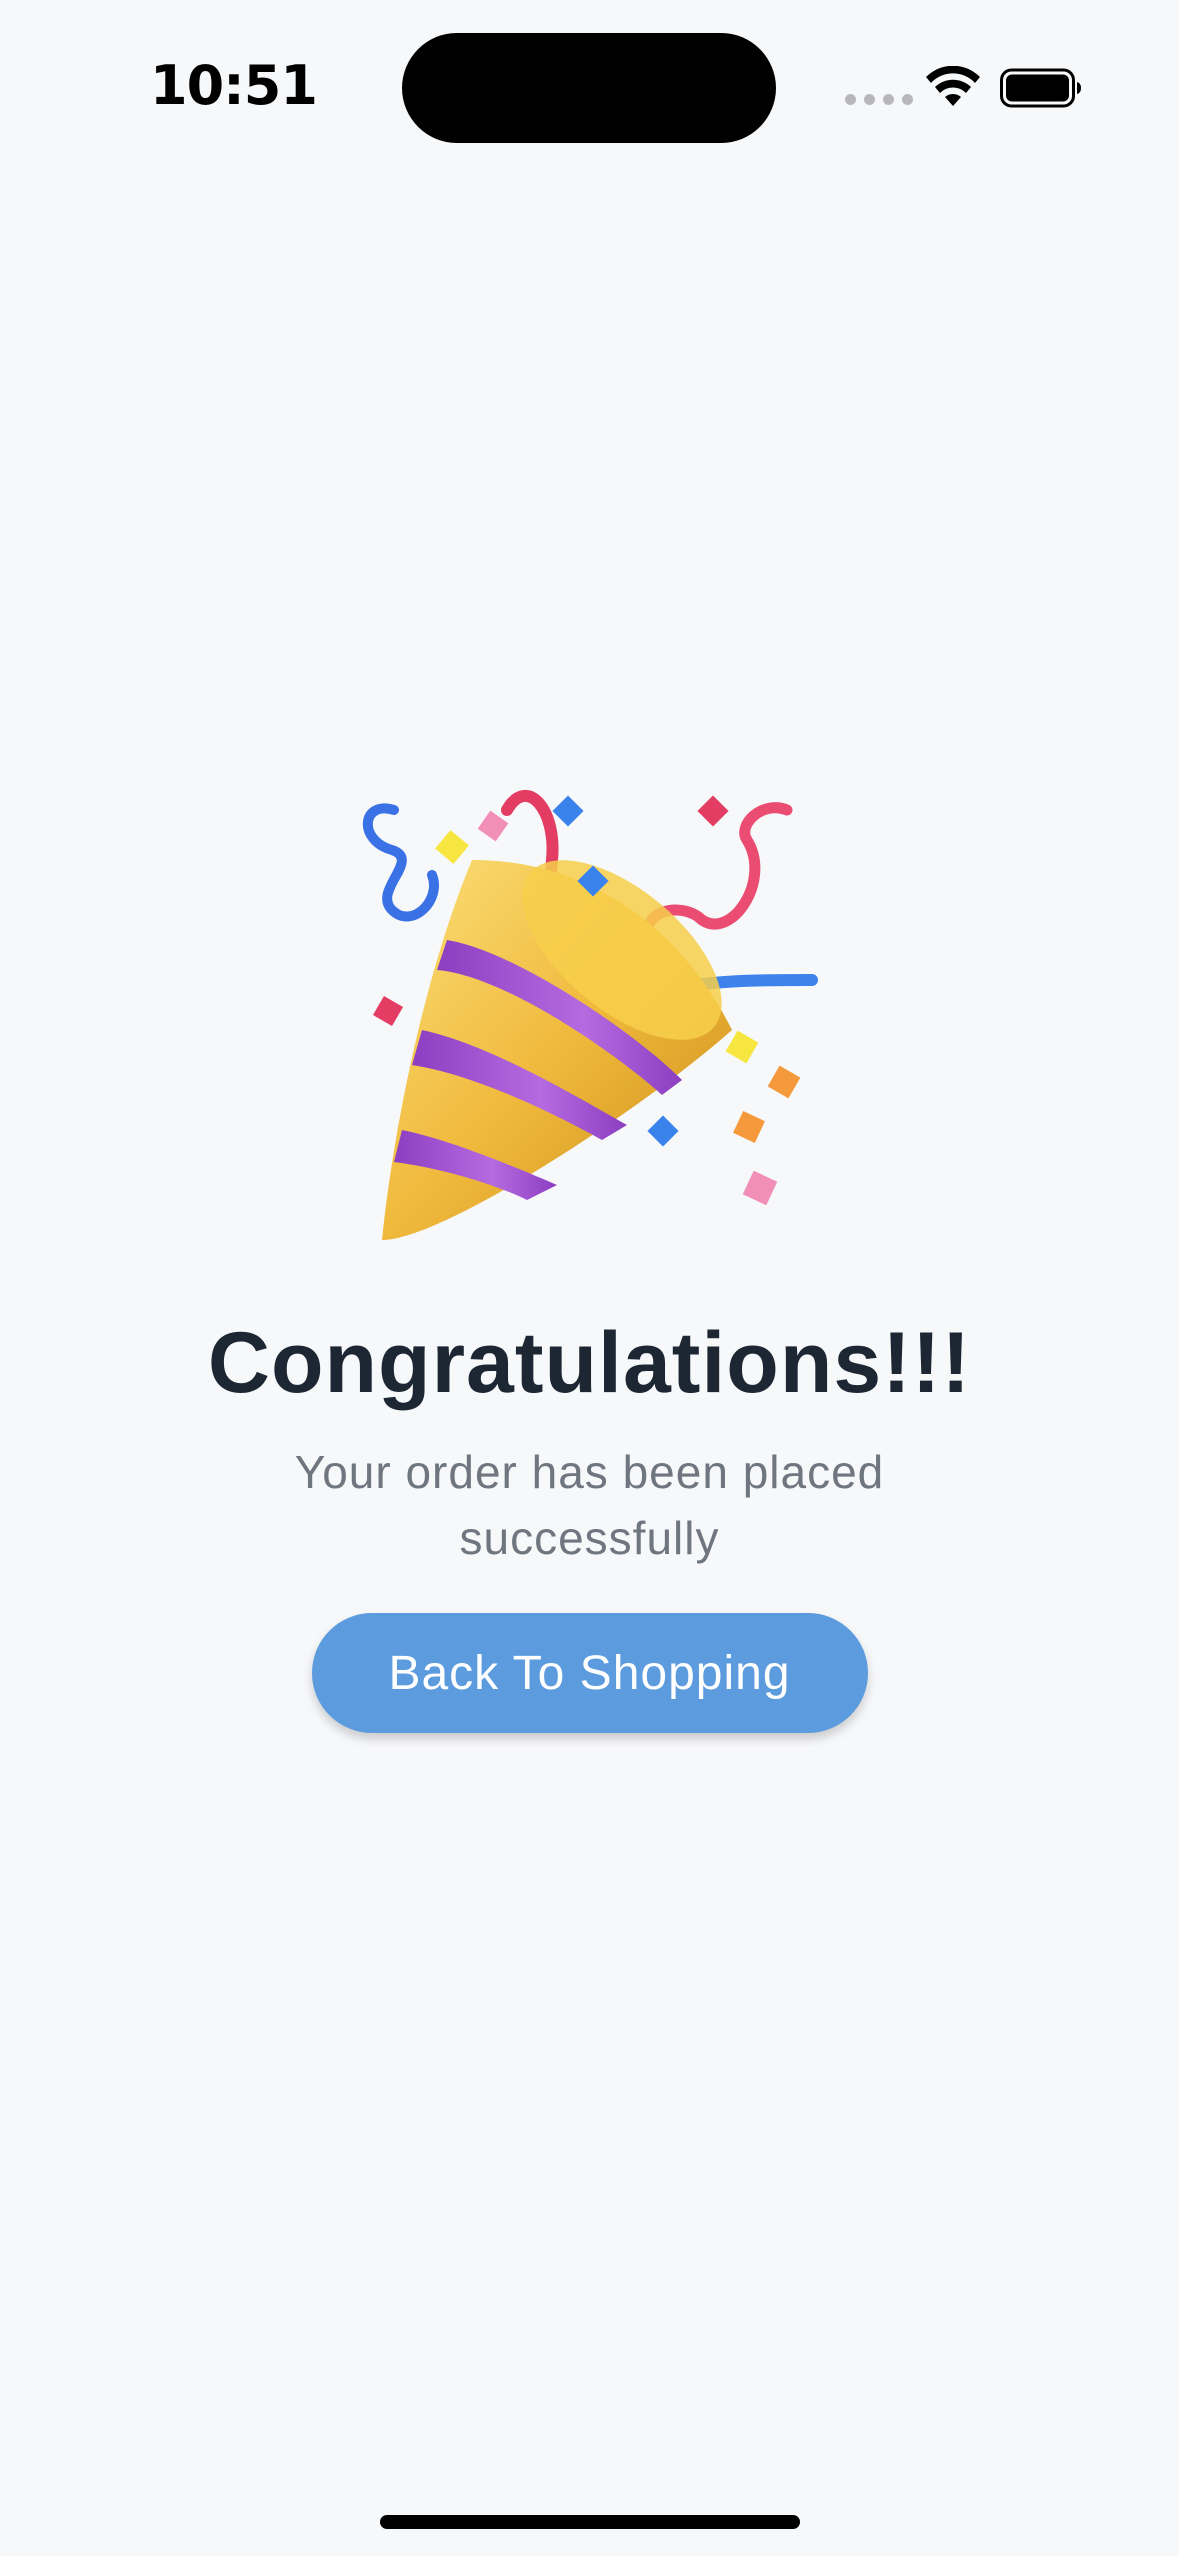 Image resolution: width=1179 pixels, height=2556 pixels. Describe the element at coordinates (590, 1015) in the screenshot. I see `party-popper-icon` at that location.